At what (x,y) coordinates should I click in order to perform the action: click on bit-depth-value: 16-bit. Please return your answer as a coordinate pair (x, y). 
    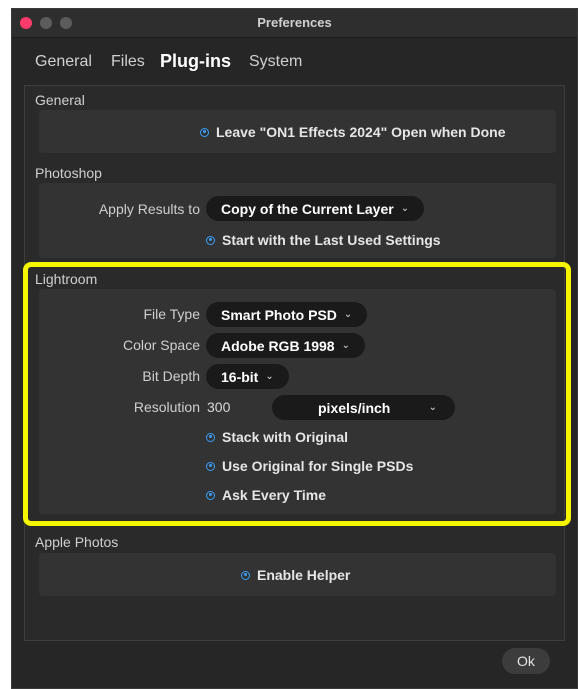
    Looking at the image, I should click on (240, 376).